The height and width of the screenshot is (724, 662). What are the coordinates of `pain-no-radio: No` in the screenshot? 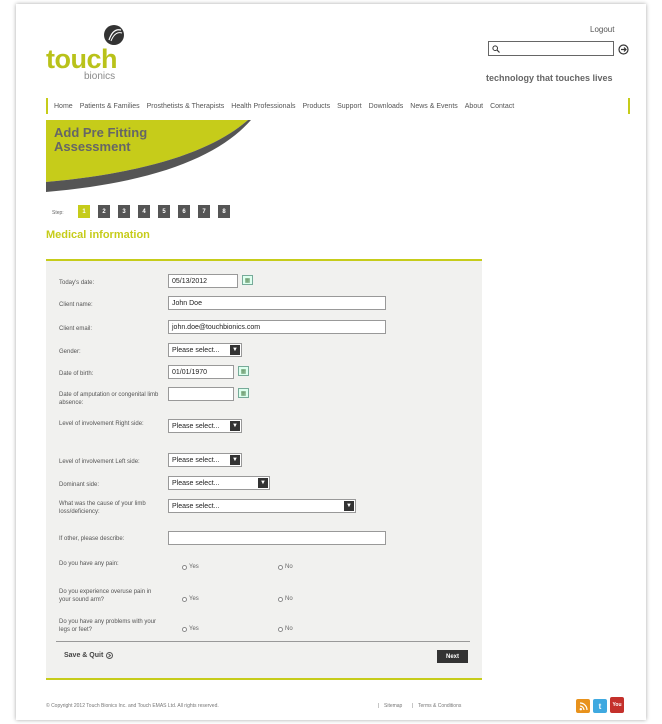 It's located at (285, 567).